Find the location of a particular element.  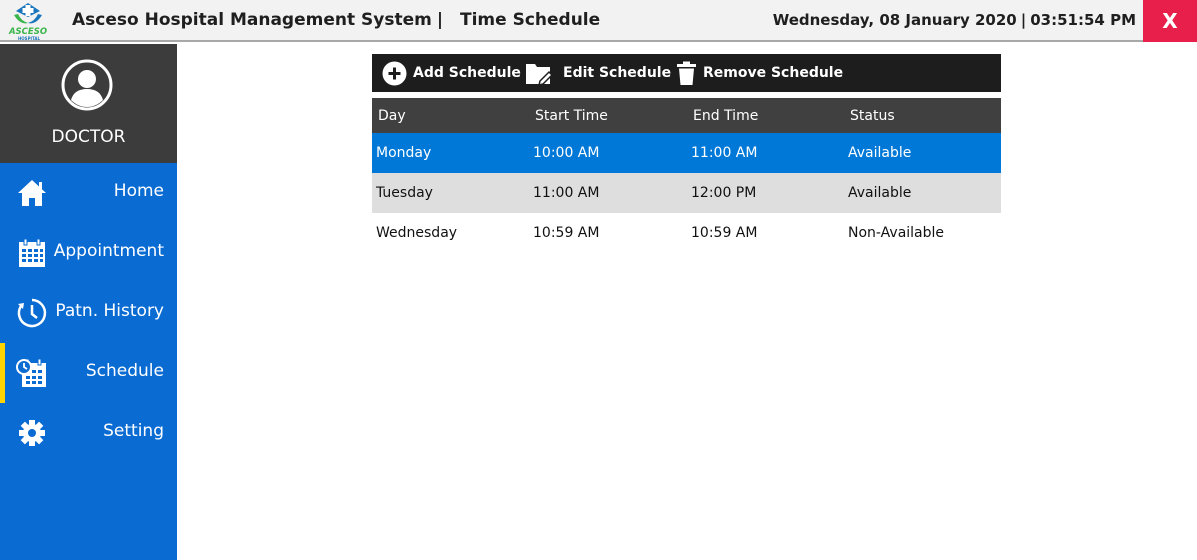

table-row: Tuesday 11:00 AM 12:00 PM Available is located at coordinates (686, 193).